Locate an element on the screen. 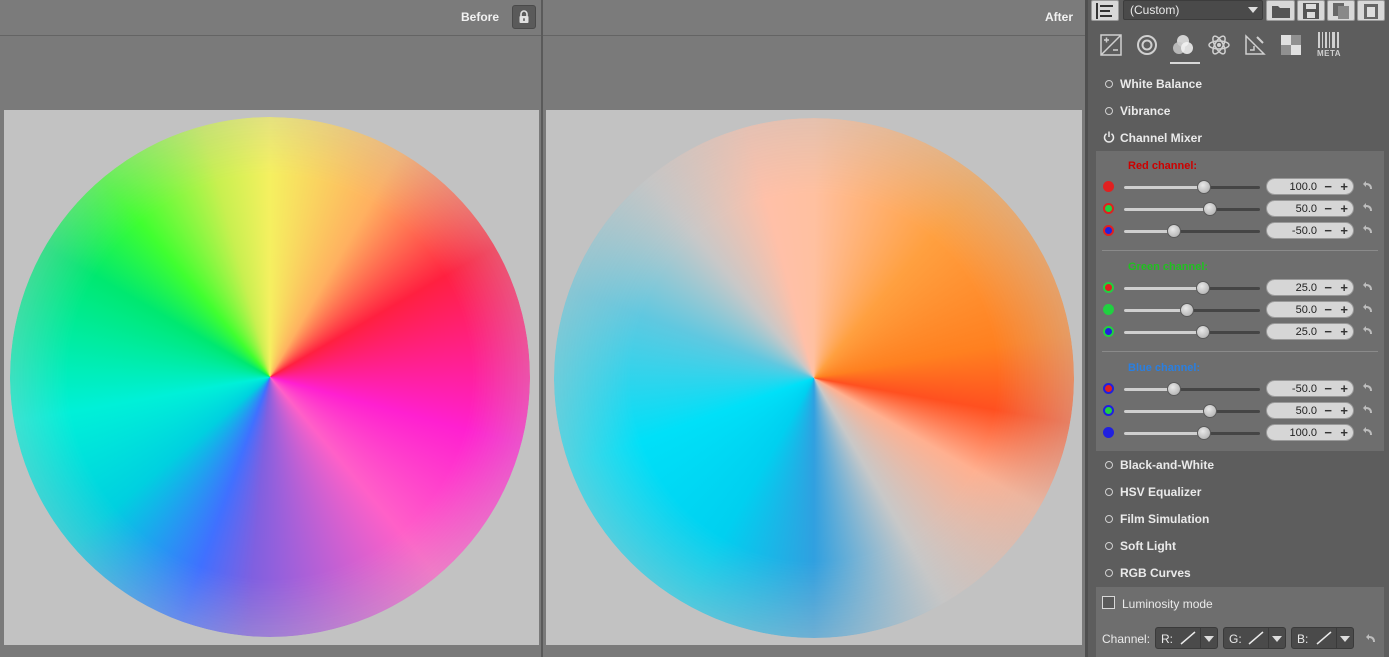  power-icon is located at coordinates (1109, 137).